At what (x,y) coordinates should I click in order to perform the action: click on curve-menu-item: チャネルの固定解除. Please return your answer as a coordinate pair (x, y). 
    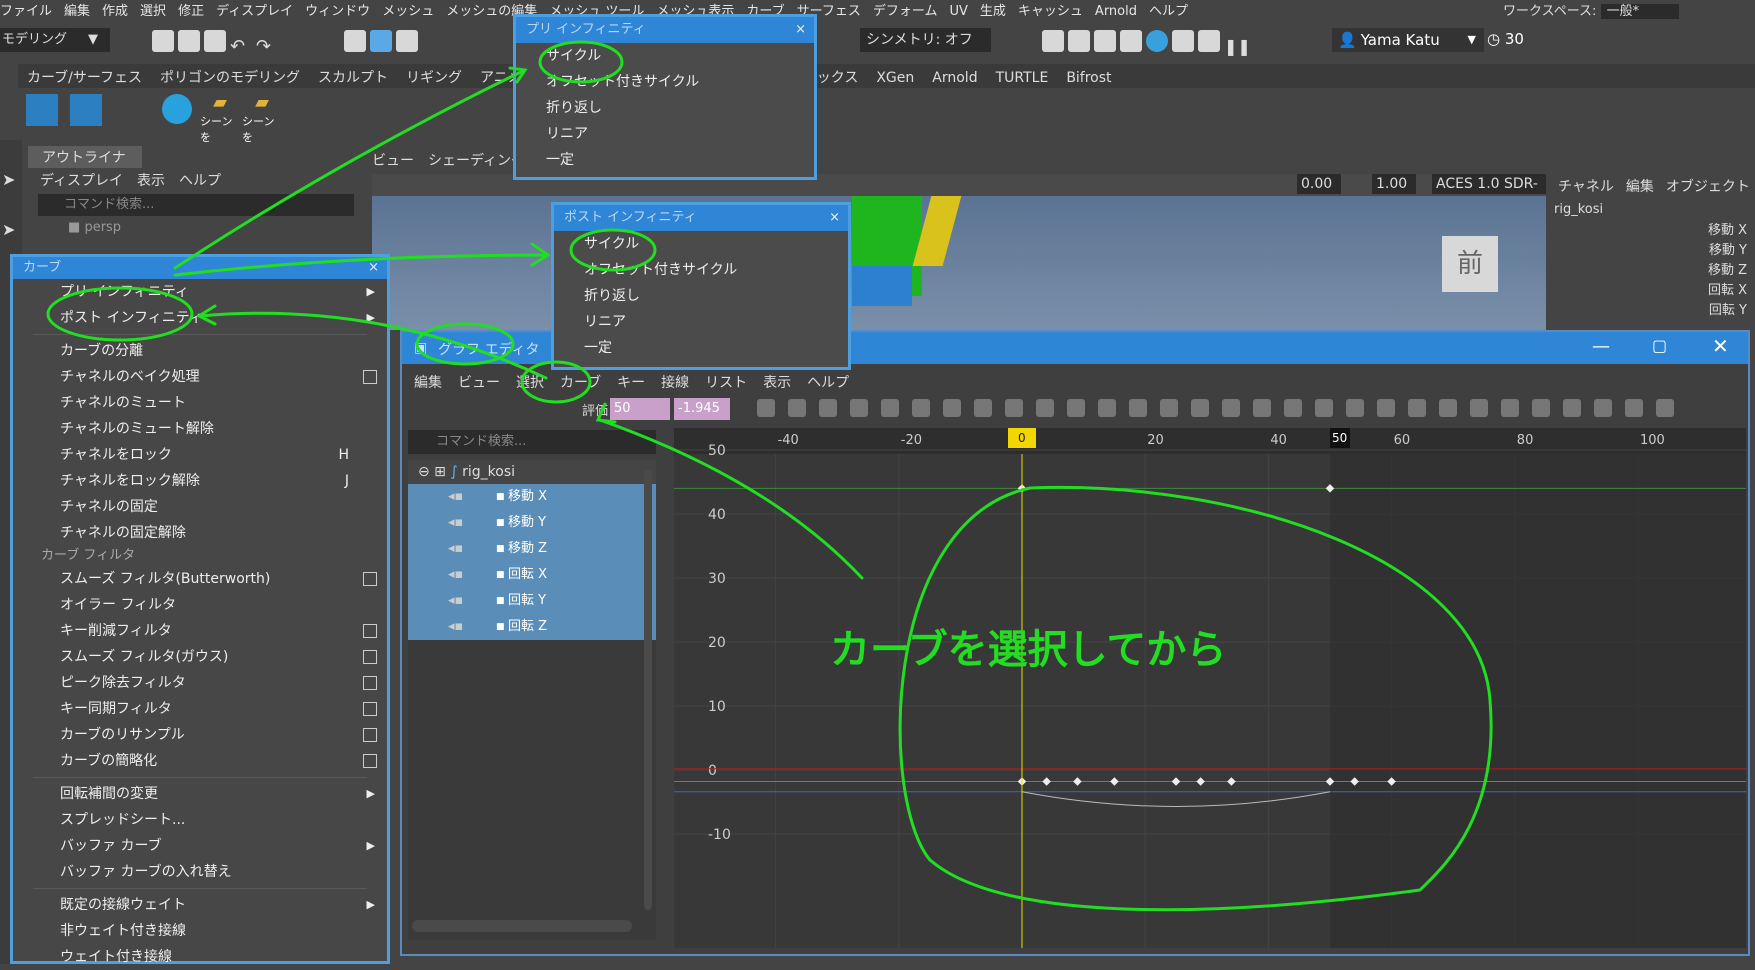
    Looking at the image, I should click on (200, 533).